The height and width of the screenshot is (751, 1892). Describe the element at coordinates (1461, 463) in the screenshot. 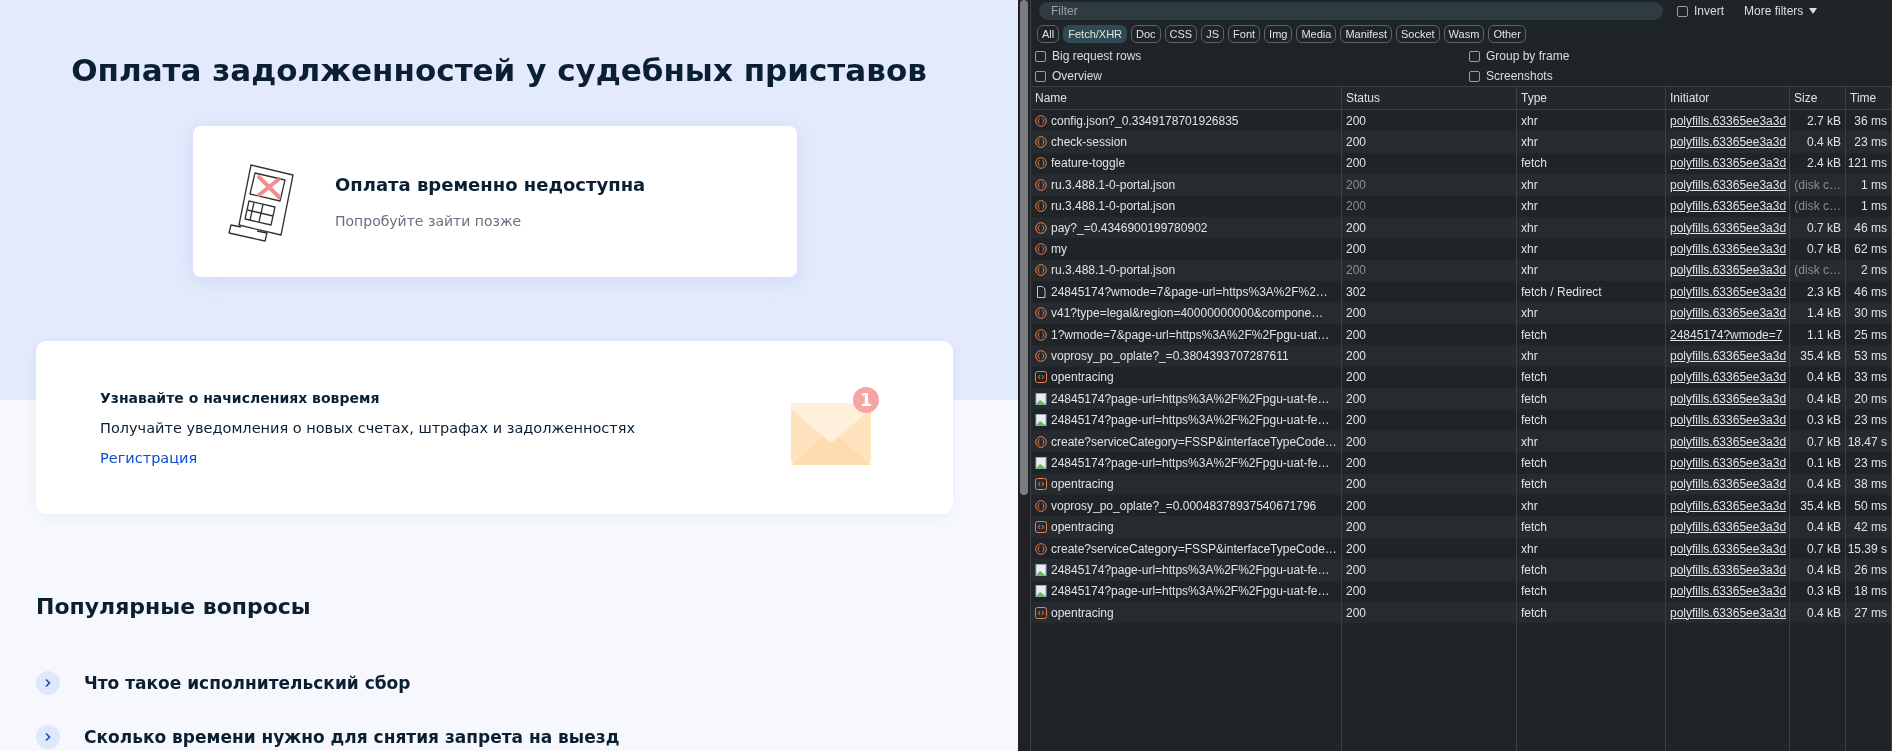

I see `request-row: 24845174?page-url=https%3A%2F%2Fpgu-uat-fe… 200 fetch polyfills.63365ee3a3d 0.1 kB 23 ms` at that location.